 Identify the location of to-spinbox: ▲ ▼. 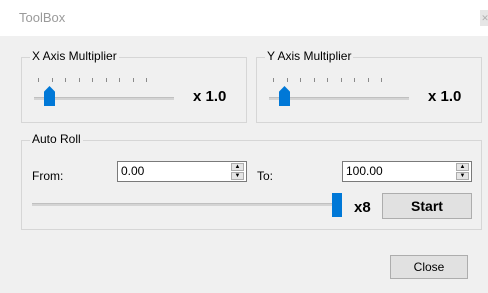
(407, 171).